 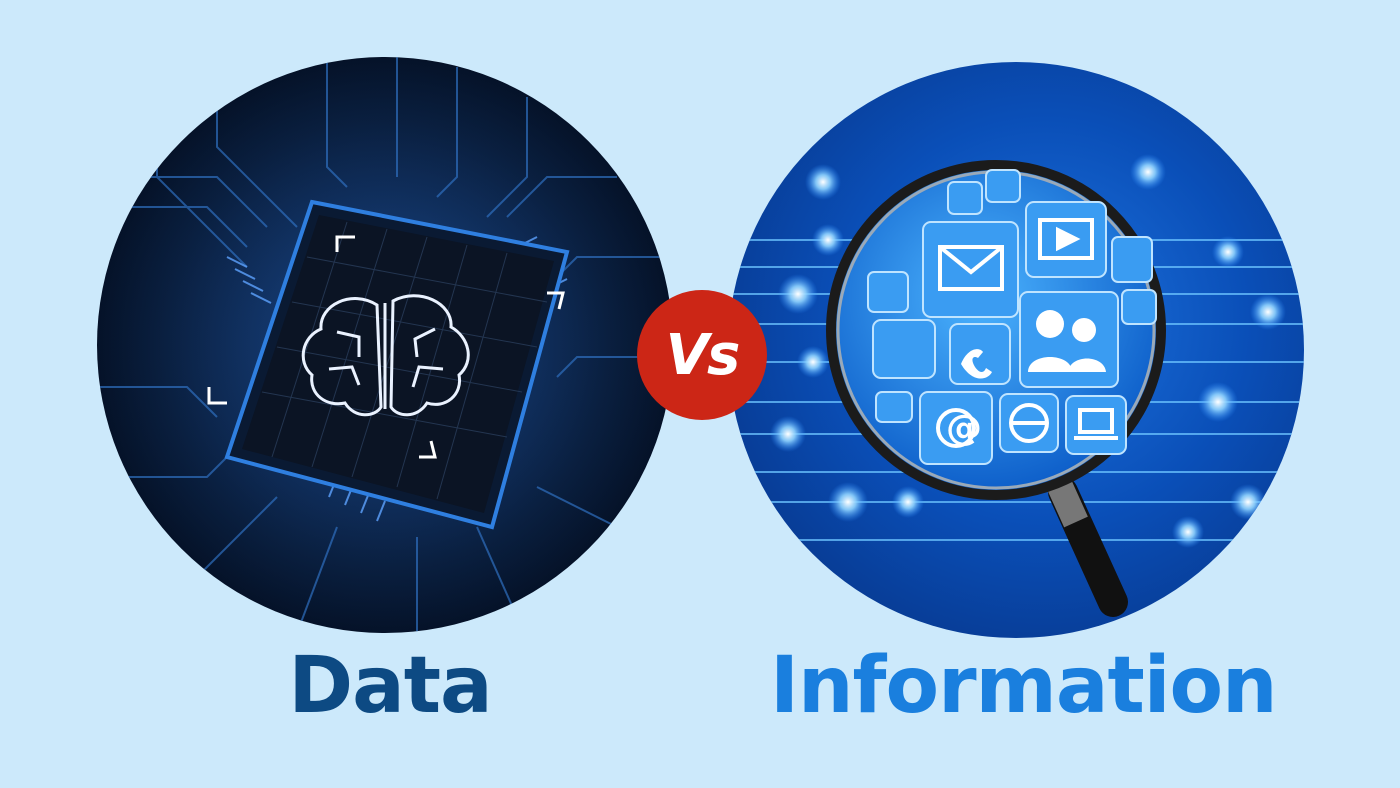 What do you see at coordinates (1132, 259) in the screenshot?
I see `download-icon` at bounding box center [1132, 259].